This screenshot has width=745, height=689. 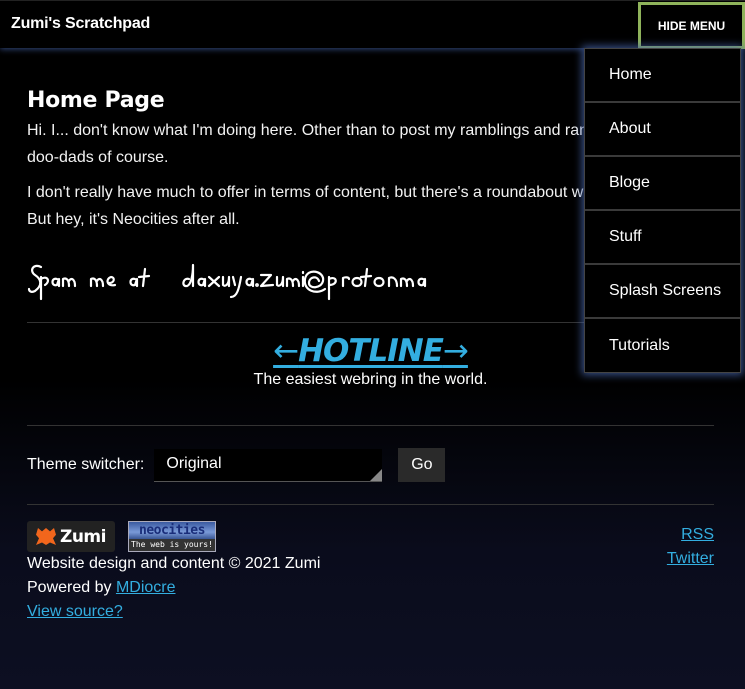 I want to click on webring-name: HOTLINE, so click(x=371, y=351).